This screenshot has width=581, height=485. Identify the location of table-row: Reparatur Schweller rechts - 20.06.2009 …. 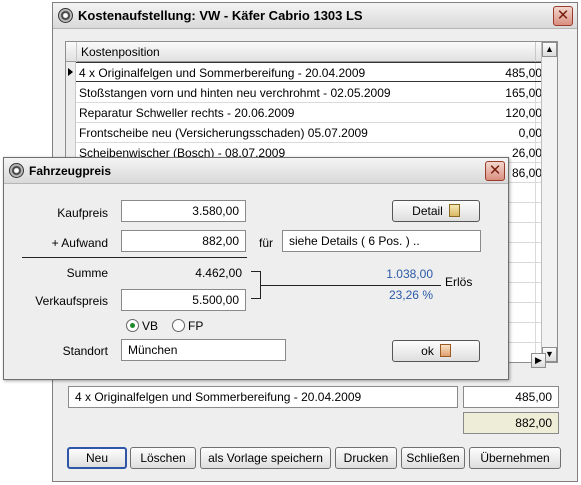
(311, 113).